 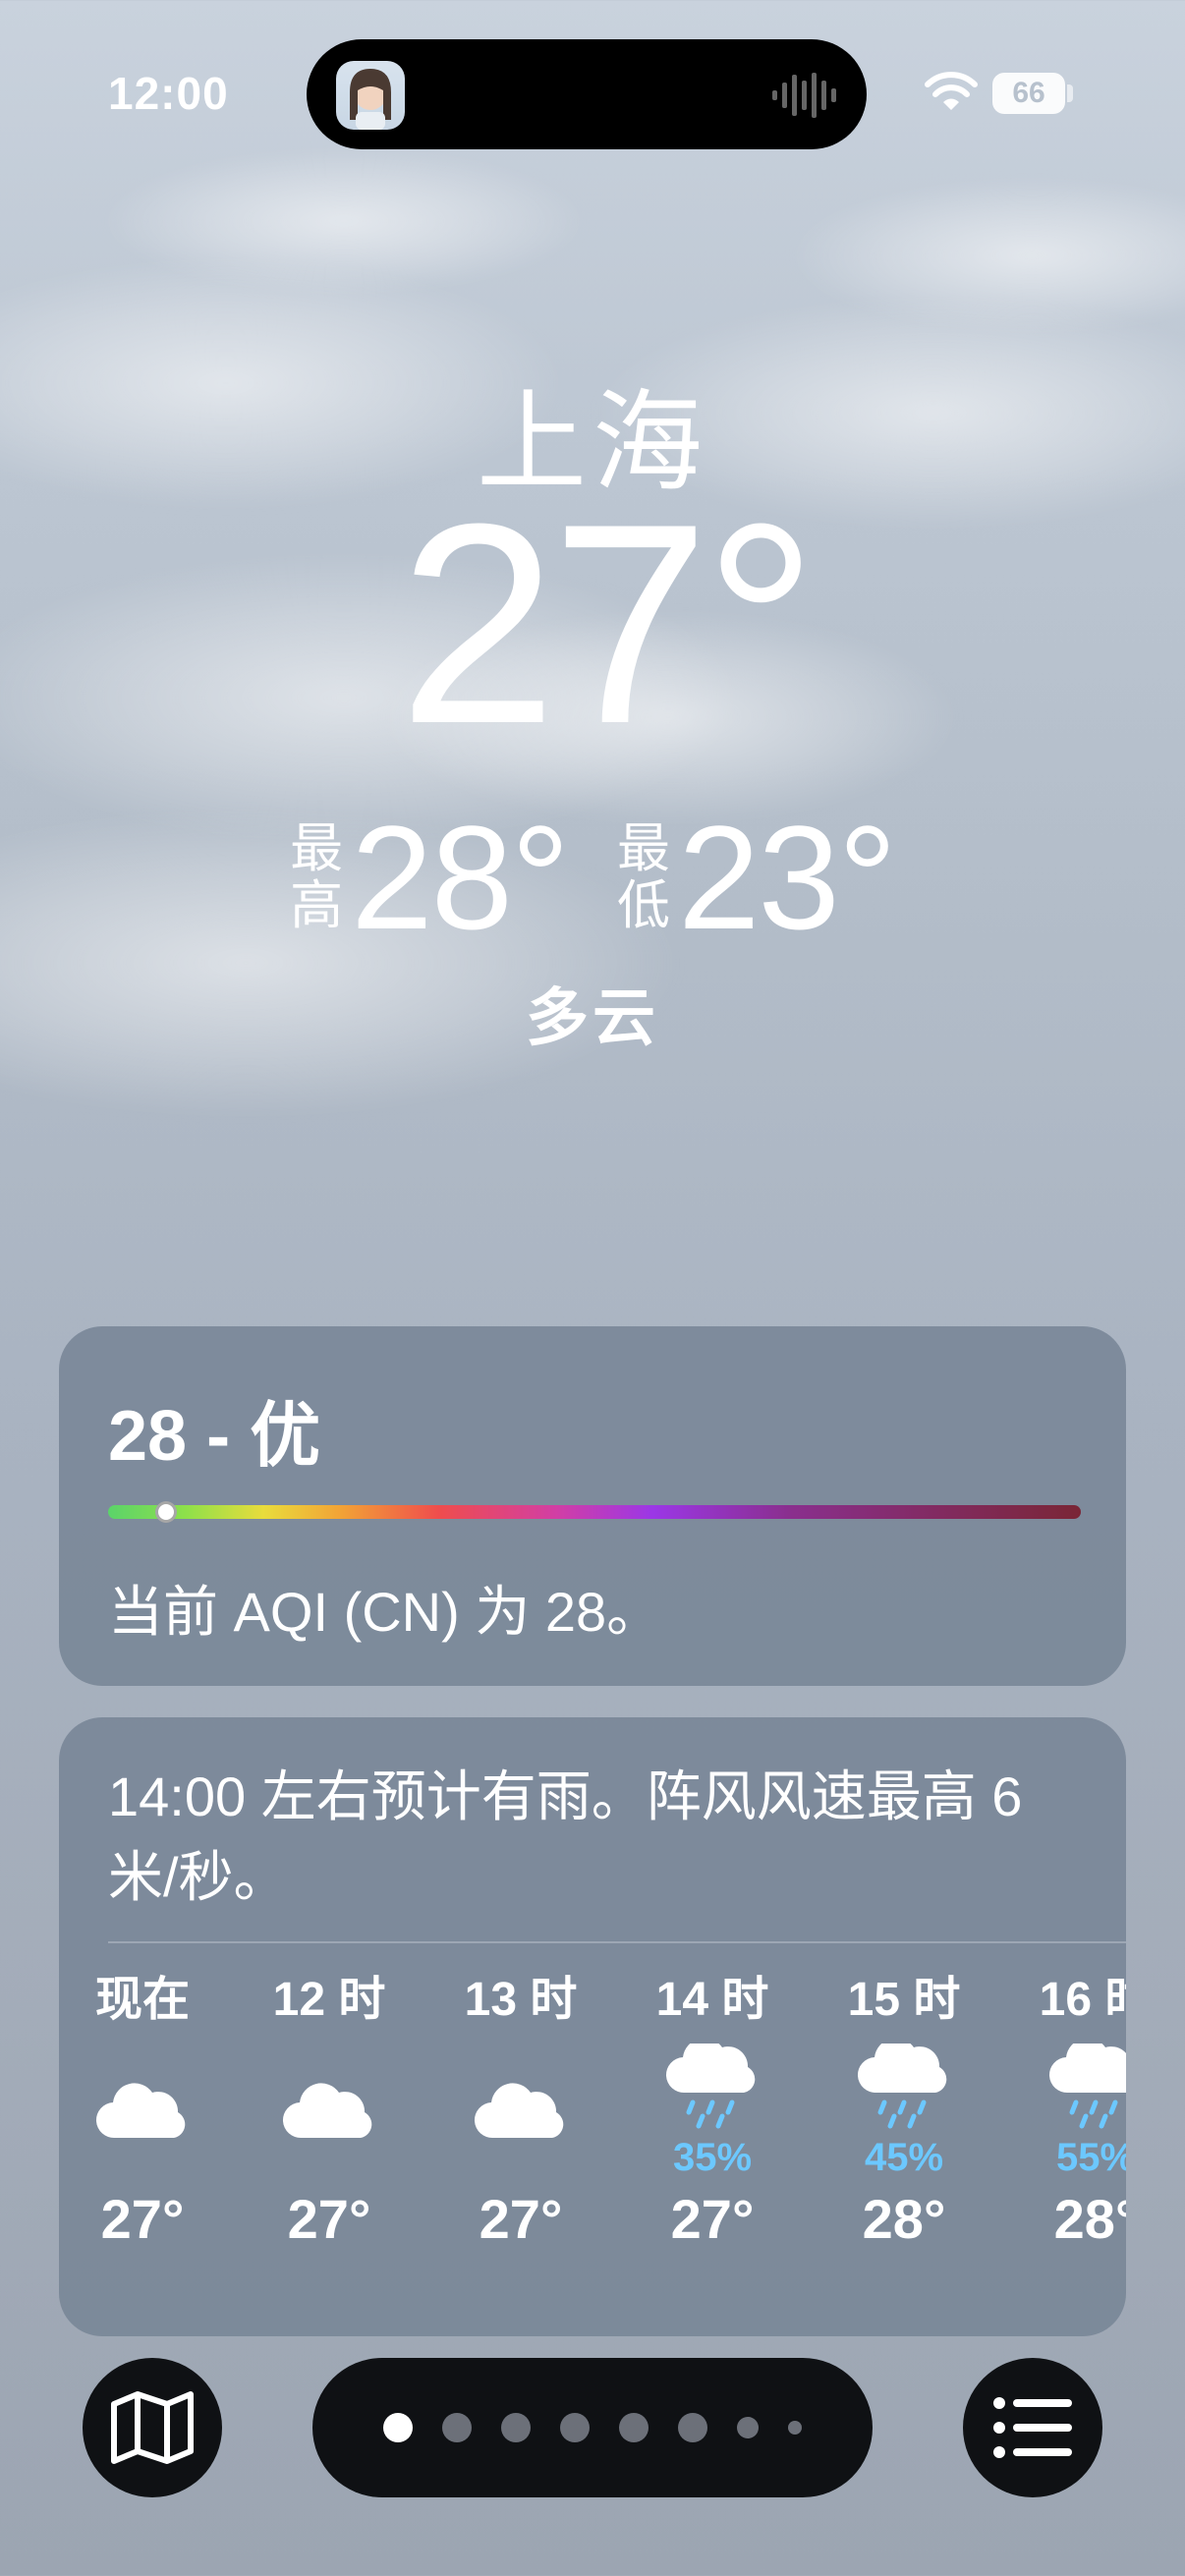 I want to click on audio-wave-icon, so click(x=804, y=95).